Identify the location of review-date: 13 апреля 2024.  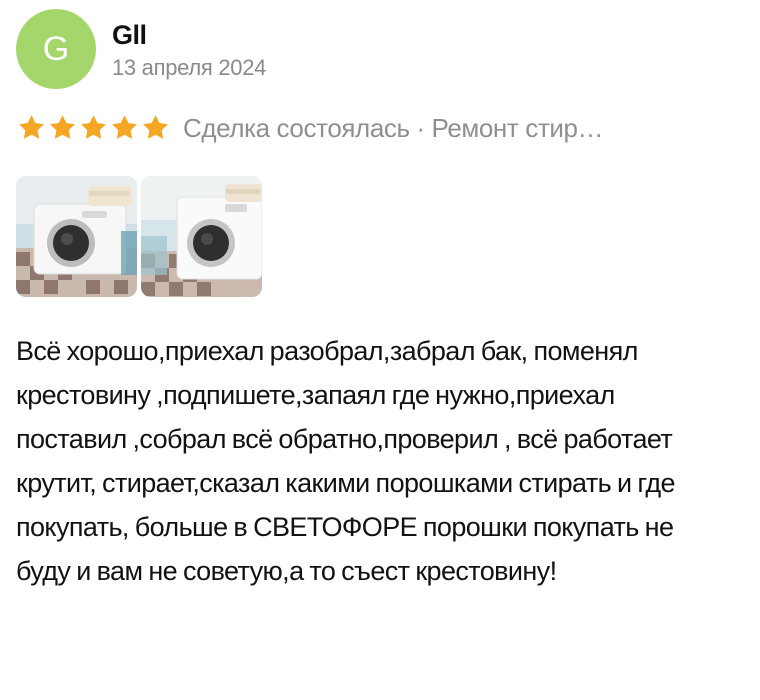
(189, 67).